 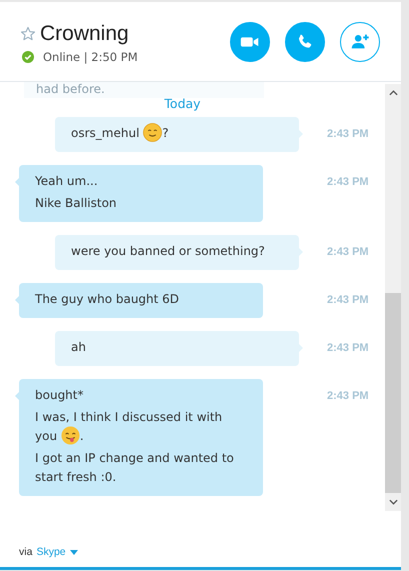 What do you see at coordinates (393, 393) in the screenshot?
I see `scroll-thumb` at bounding box center [393, 393].